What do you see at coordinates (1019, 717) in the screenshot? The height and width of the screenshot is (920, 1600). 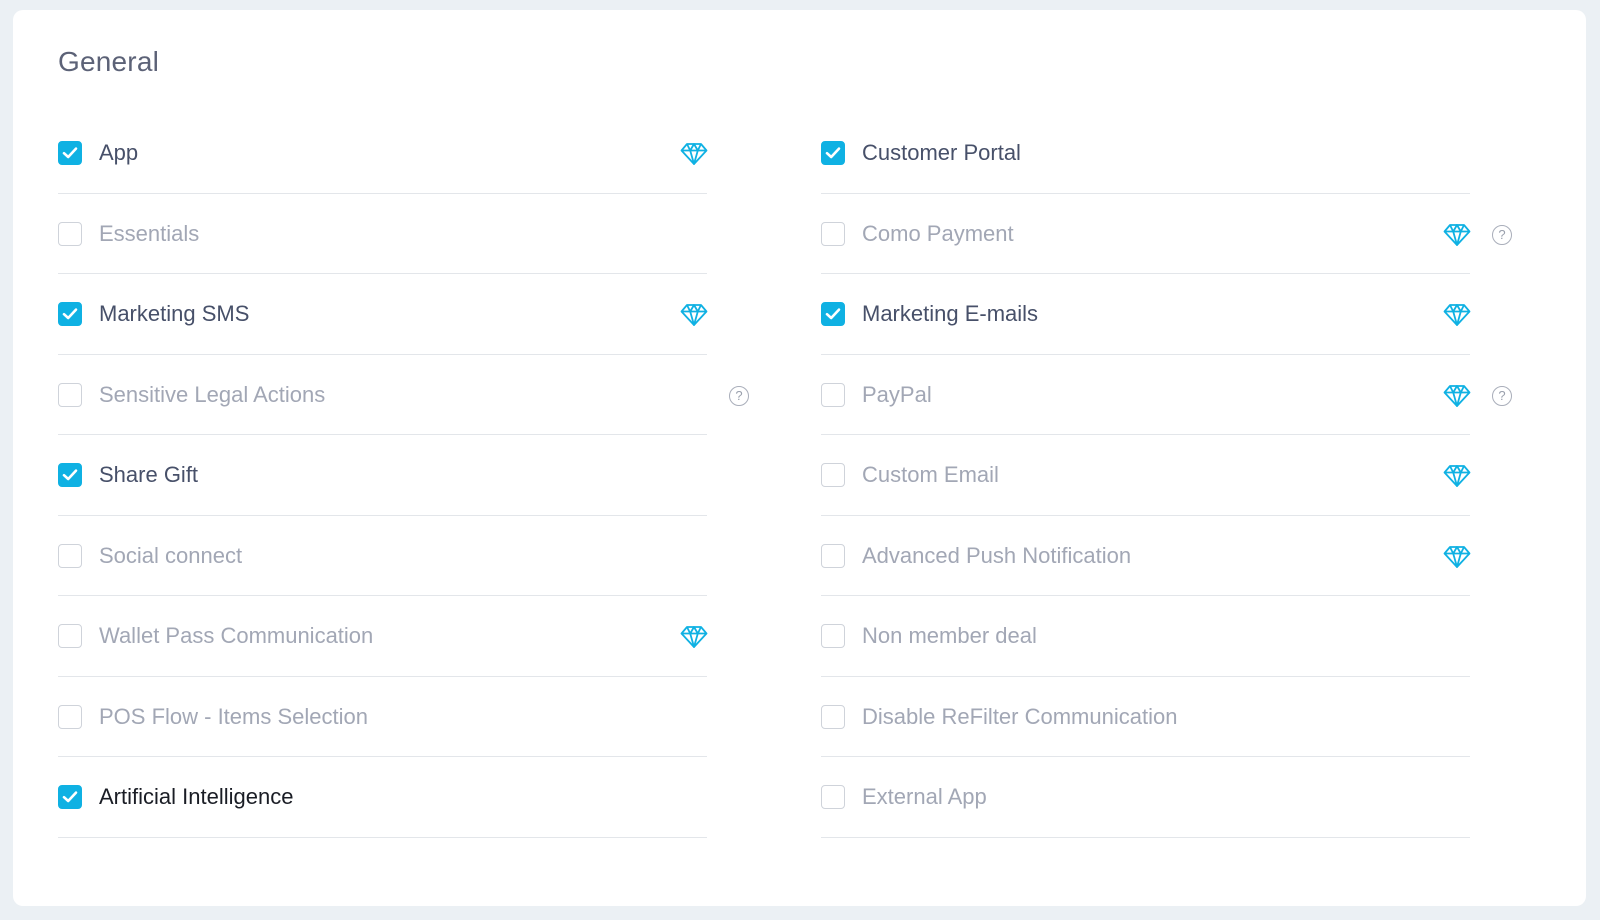 I see `disable-refilter-communication-label: Disable ReFilter Communication` at bounding box center [1019, 717].